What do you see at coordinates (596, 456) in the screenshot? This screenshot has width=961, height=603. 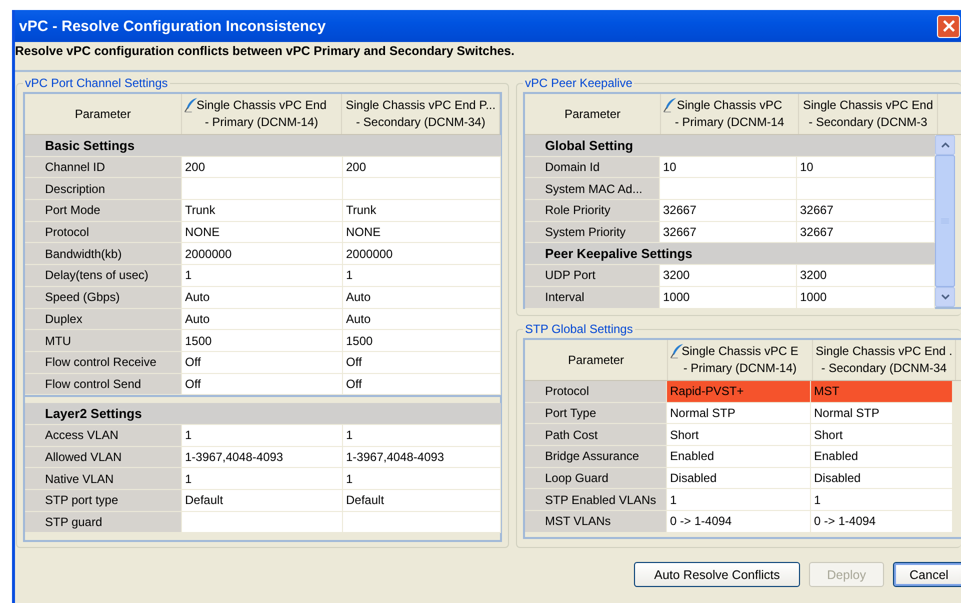 I see `parameter-cell: Bridge Assurance` at bounding box center [596, 456].